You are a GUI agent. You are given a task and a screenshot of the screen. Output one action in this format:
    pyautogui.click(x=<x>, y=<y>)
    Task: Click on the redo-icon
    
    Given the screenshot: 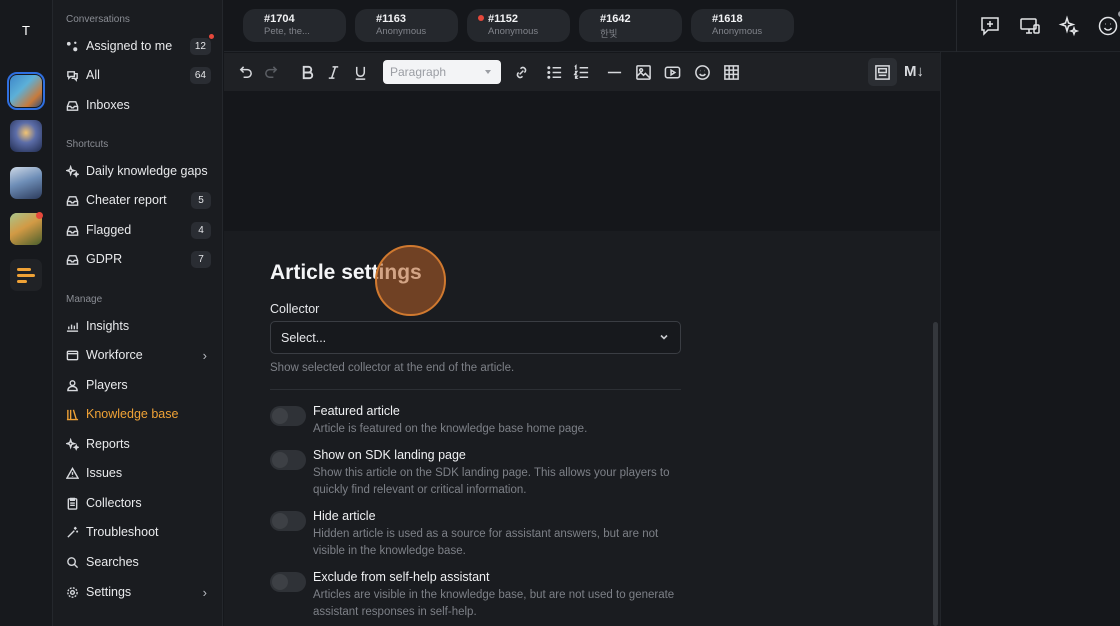 What is the action you would take?
    pyautogui.click(x=271, y=72)
    